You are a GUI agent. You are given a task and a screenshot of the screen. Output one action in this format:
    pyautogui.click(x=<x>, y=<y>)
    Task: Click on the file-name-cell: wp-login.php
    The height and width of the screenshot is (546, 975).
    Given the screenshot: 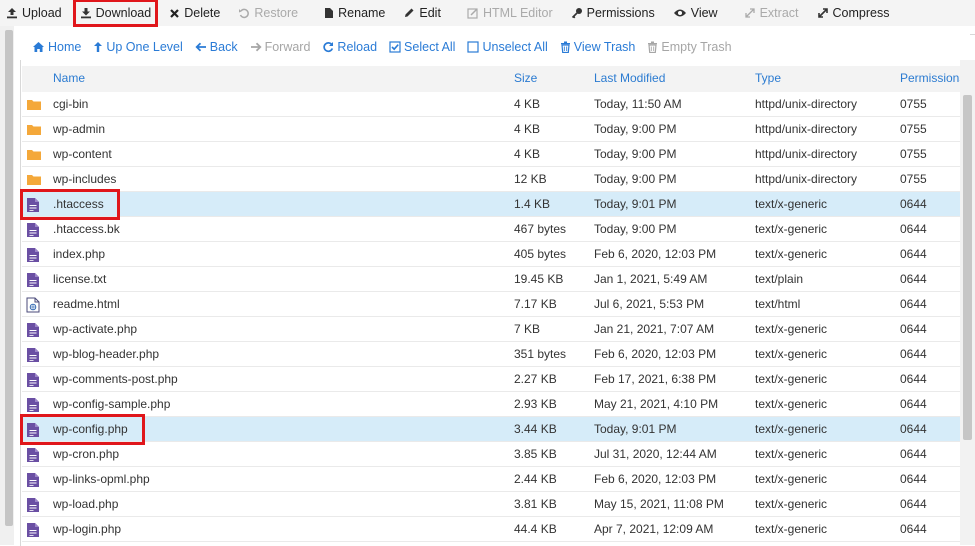 What is the action you would take?
    pyautogui.click(x=87, y=529)
    